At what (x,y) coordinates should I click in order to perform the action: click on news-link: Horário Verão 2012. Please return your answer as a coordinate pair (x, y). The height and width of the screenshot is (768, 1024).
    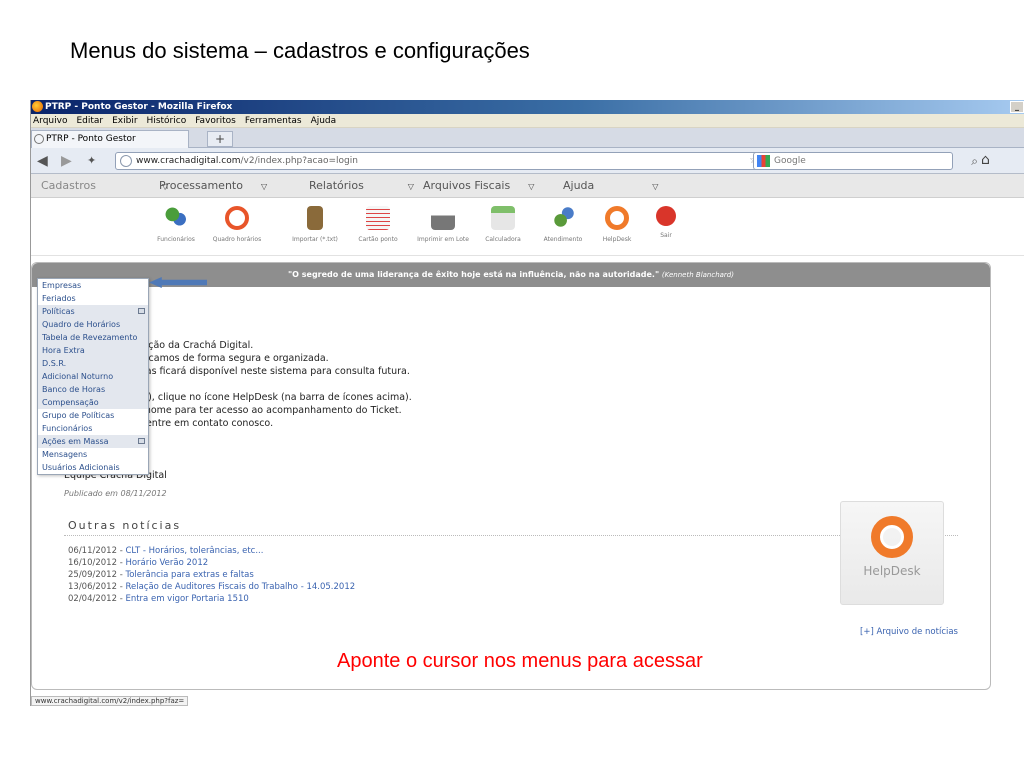
    Looking at the image, I should click on (166, 563).